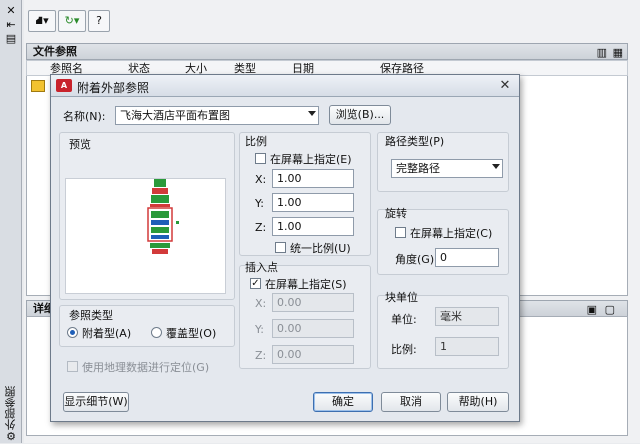 The height and width of the screenshot is (444, 640). What do you see at coordinates (602, 52) in the screenshot?
I see `list-view-icon: ▥` at bounding box center [602, 52].